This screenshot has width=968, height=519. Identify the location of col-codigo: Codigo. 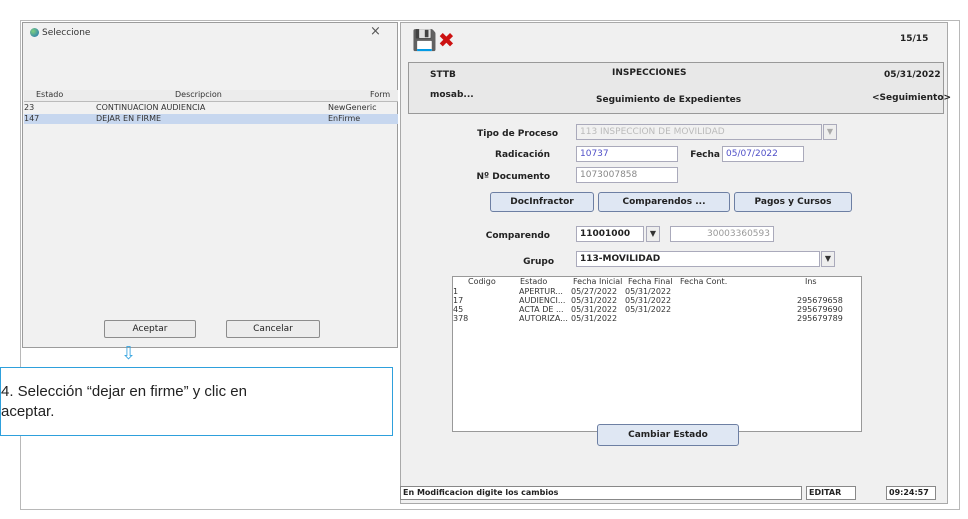
(482, 281).